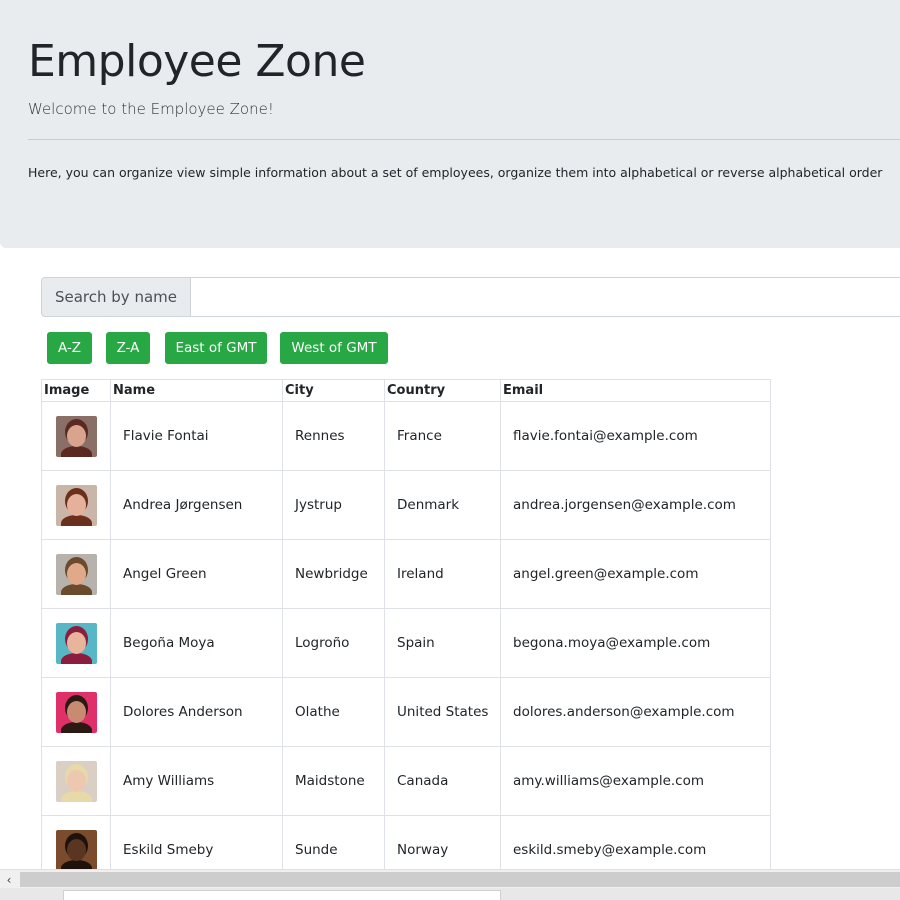 The image size is (900, 900). Describe the element at coordinates (635, 436) in the screenshot. I see `cell-email: flavie.fontai@example.com` at that location.